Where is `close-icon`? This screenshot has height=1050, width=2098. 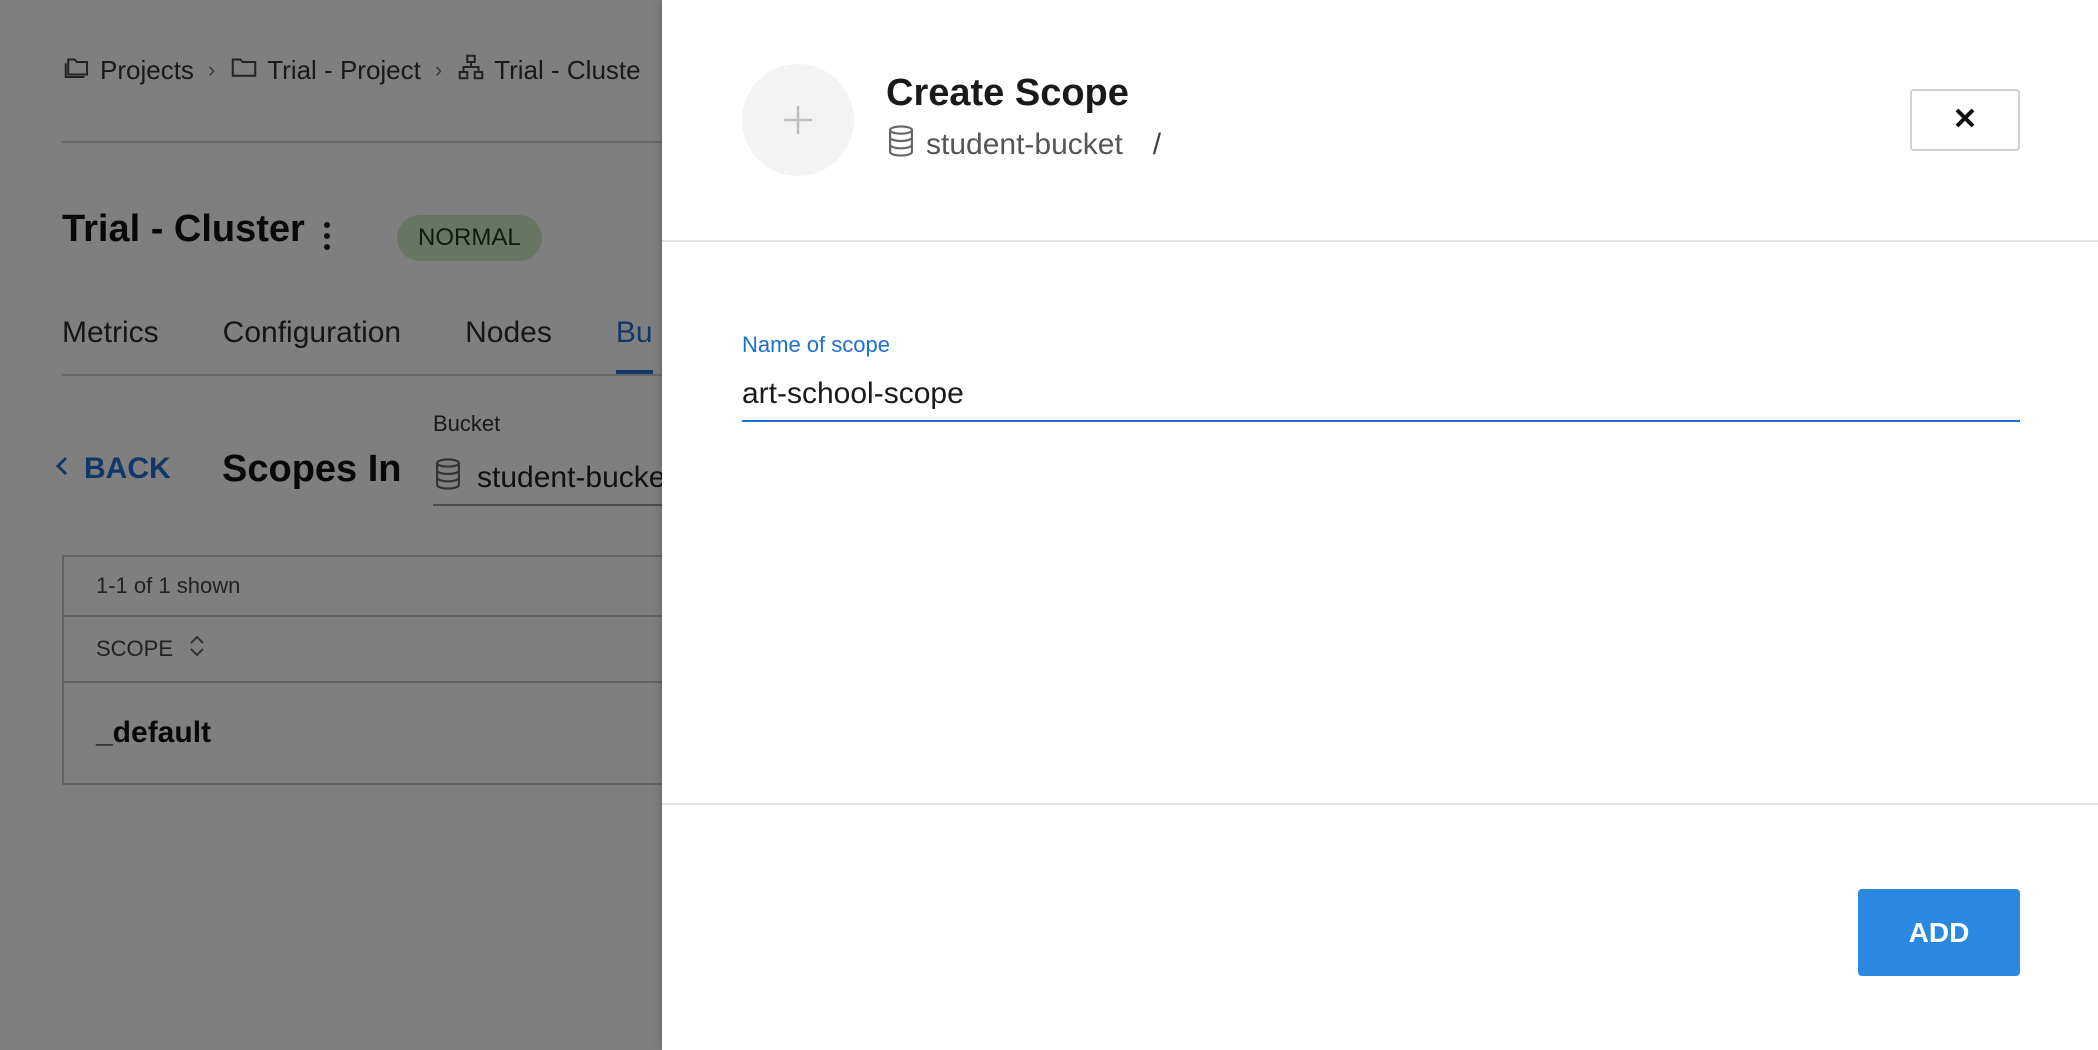
close-icon is located at coordinates (1965, 120).